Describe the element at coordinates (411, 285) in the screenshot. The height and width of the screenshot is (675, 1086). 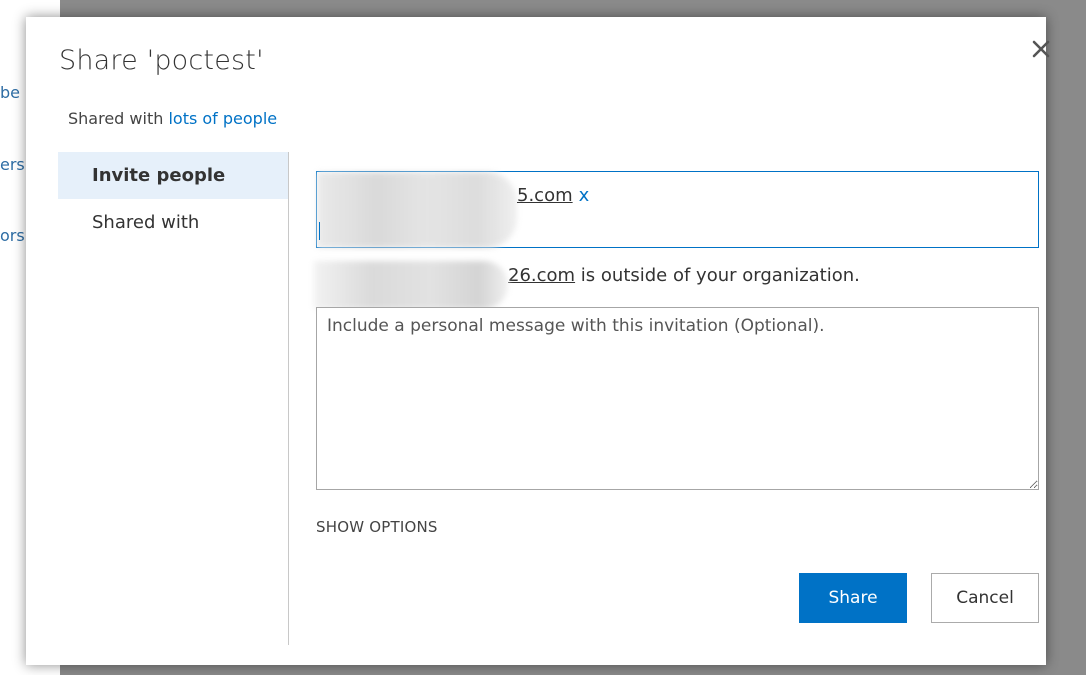
I see `redacted-warning-blur` at that location.